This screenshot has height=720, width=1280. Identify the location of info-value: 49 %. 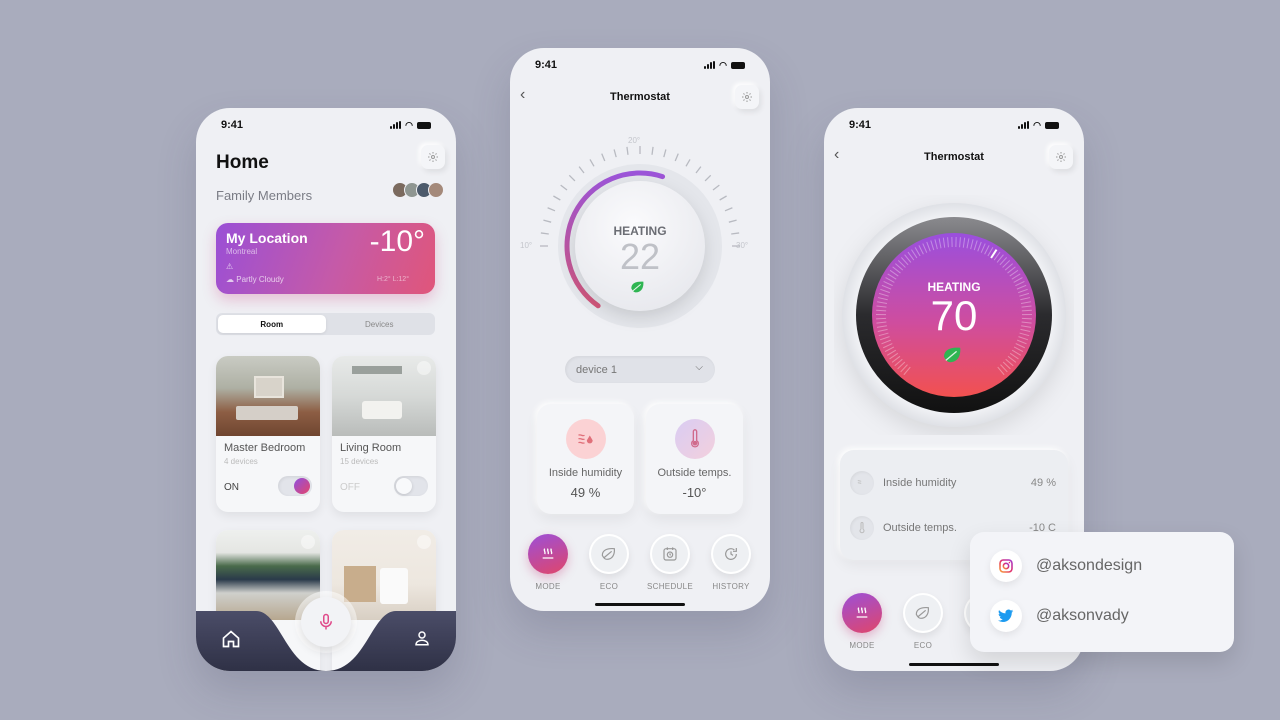
(1043, 483).